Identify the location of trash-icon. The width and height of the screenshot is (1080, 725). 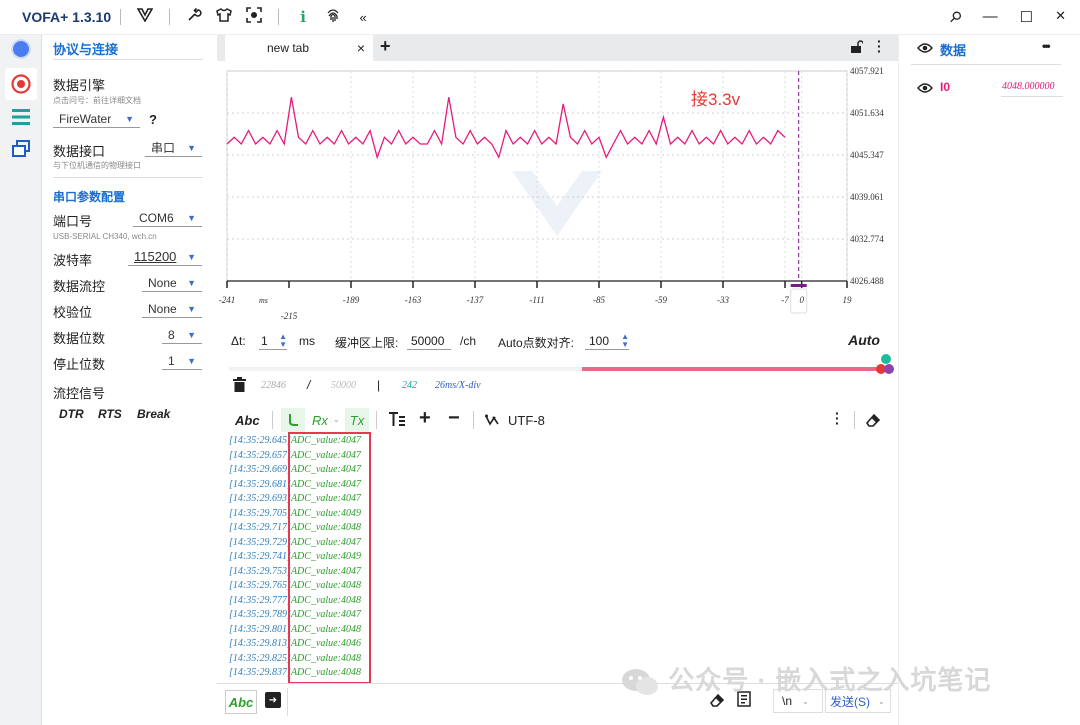
(239, 386).